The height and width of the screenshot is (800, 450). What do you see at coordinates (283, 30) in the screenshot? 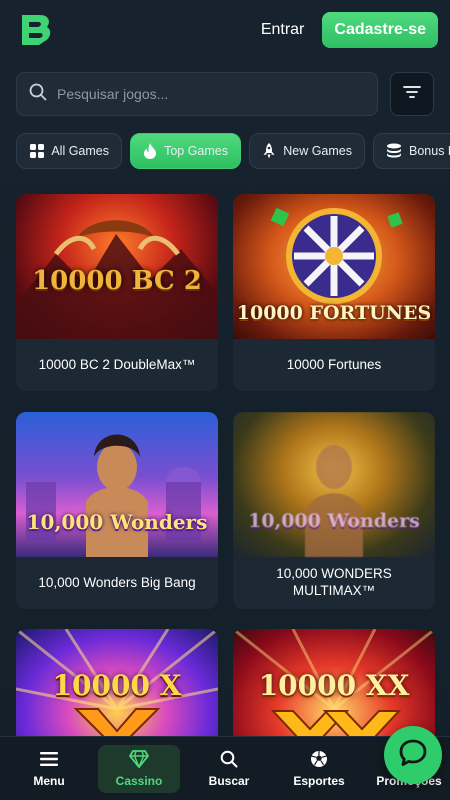
I see `login-button: Entrar` at bounding box center [283, 30].